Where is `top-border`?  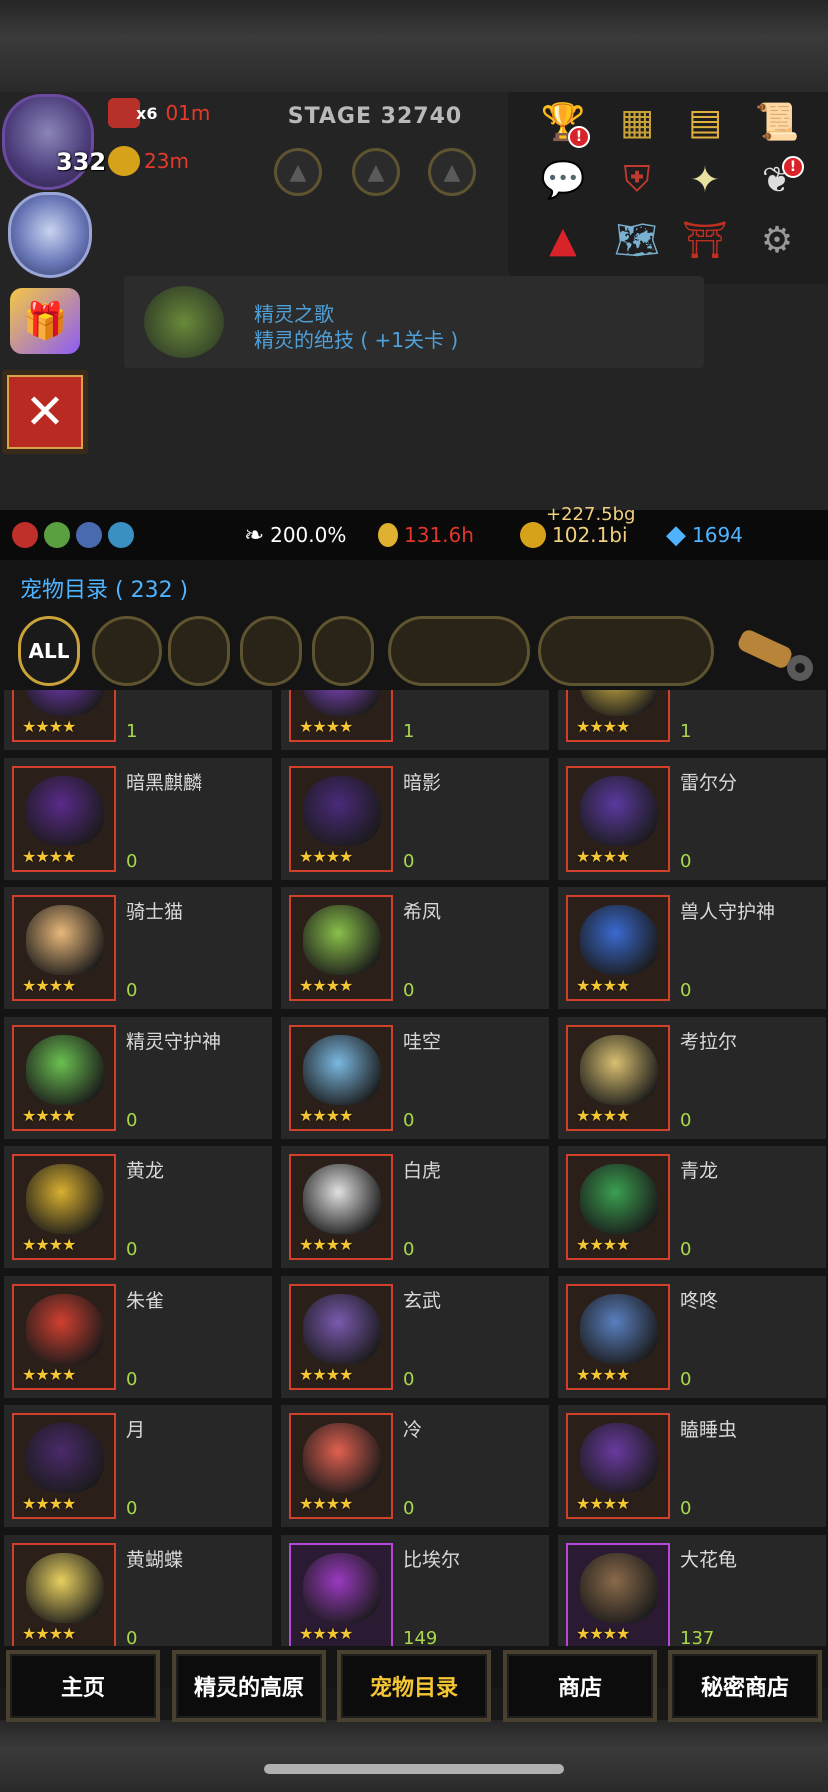 top-border is located at coordinates (414, 46).